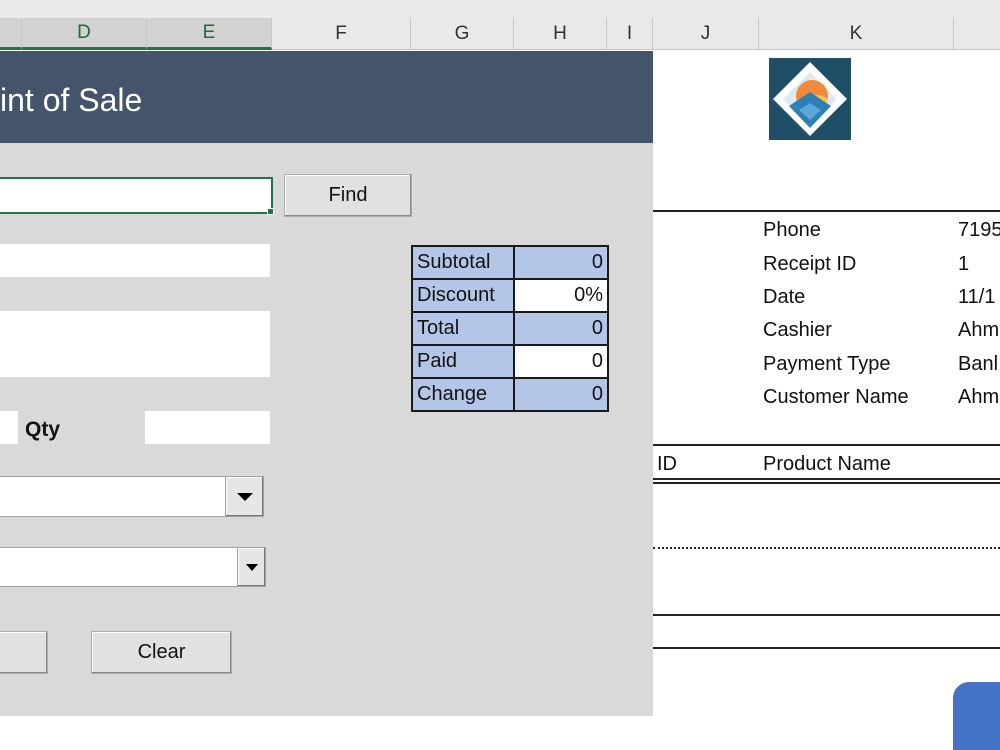 Image resolution: width=1000 pixels, height=750 pixels. What do you see at coordinates (136, 195) in the screenshot?
I see `search-input` at bounding box center [136, 195].